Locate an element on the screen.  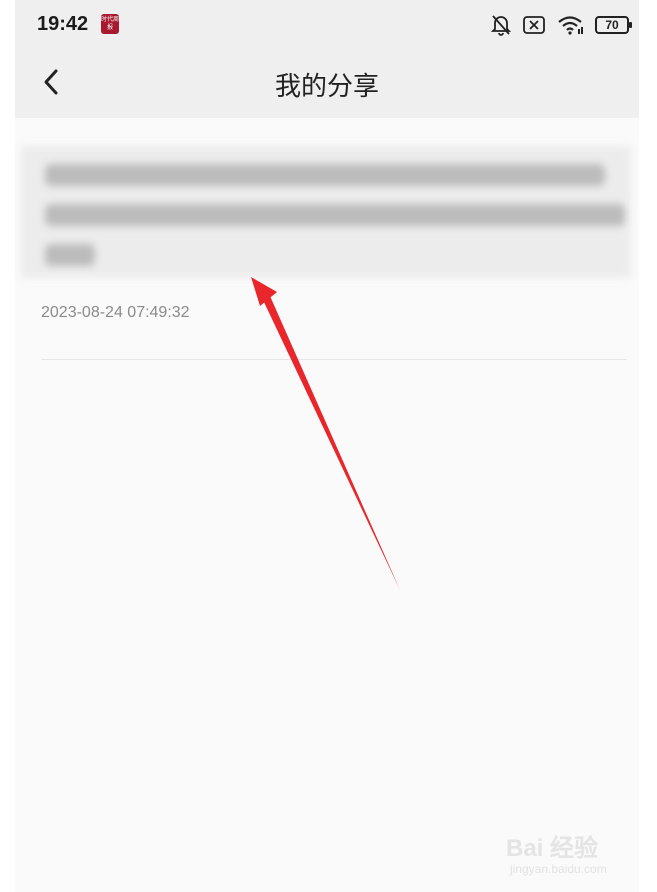
page-title: 我的分享 is located at coordinates (326, 86).